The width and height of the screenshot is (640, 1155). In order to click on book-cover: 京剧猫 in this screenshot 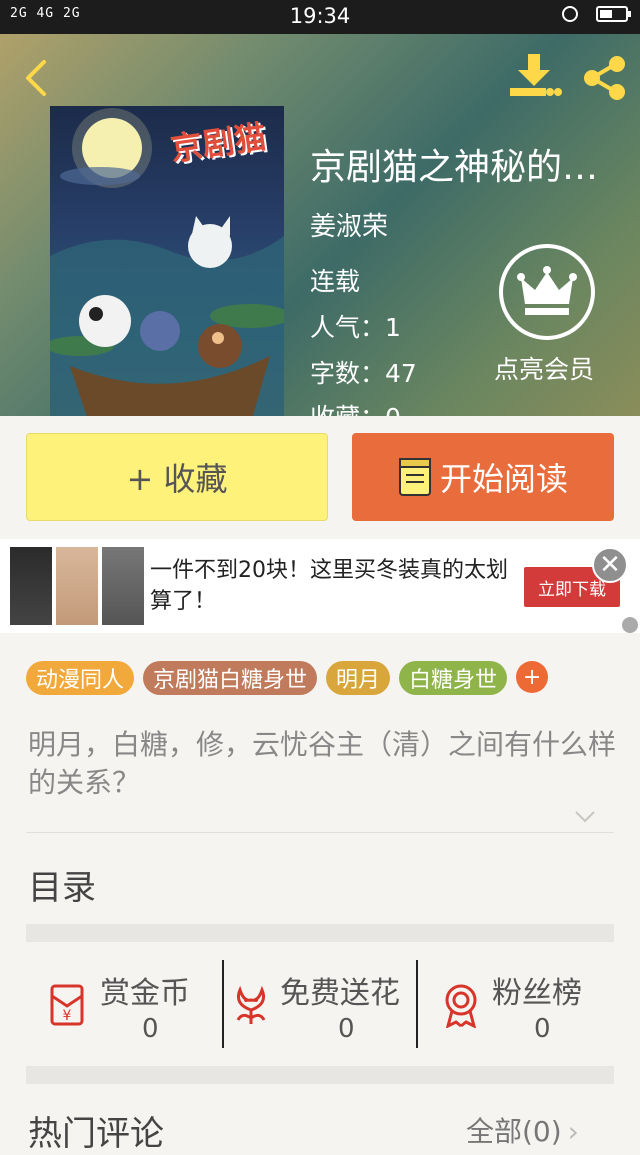, I will do `click(167, 261)`.